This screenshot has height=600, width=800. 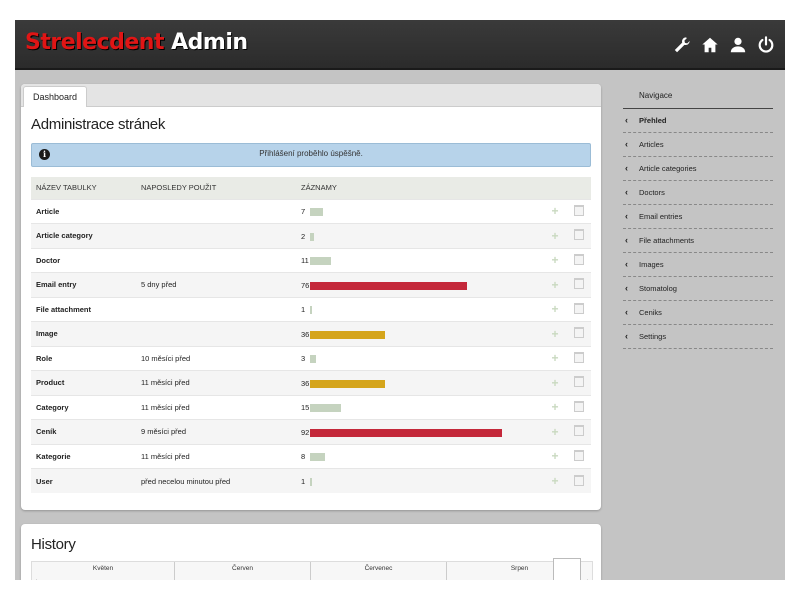 What do you see at coordinates (53, 544) in the screenshot?
I see `history-title: History` at bounding box center [53, 544].